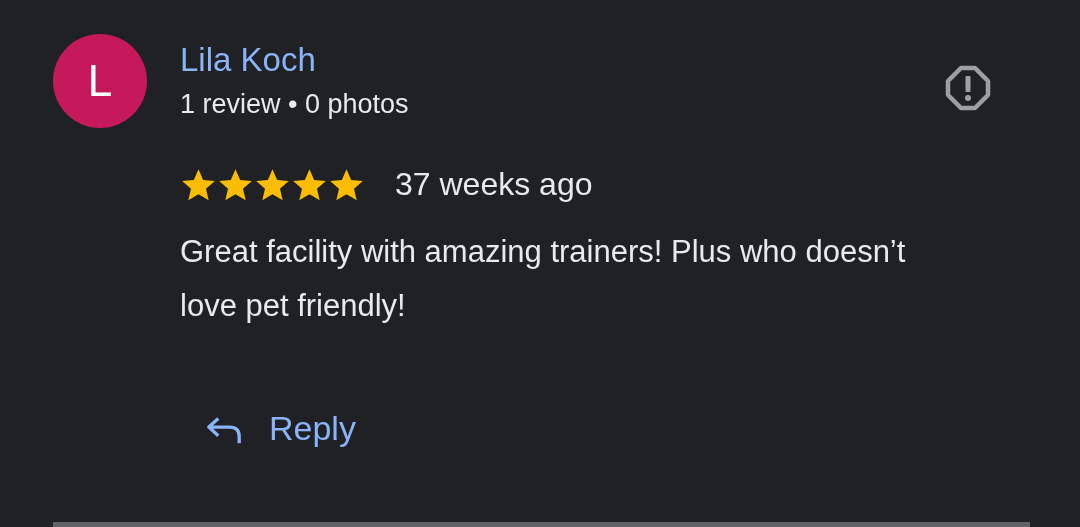 The height and width of the screenshot is (527, 1080). I want to click on report-icon, so click(968, 88).